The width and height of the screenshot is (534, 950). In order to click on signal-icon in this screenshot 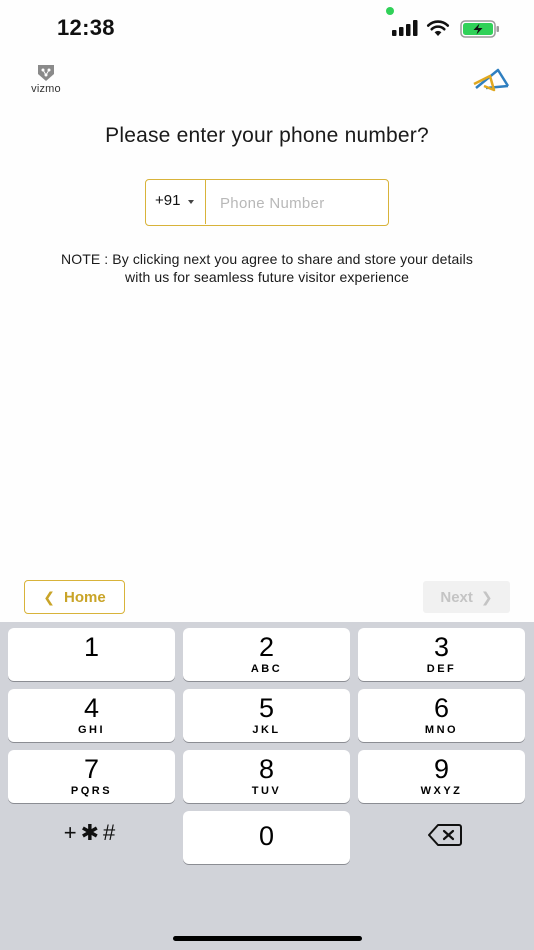, I will do `click(405, 28)`.